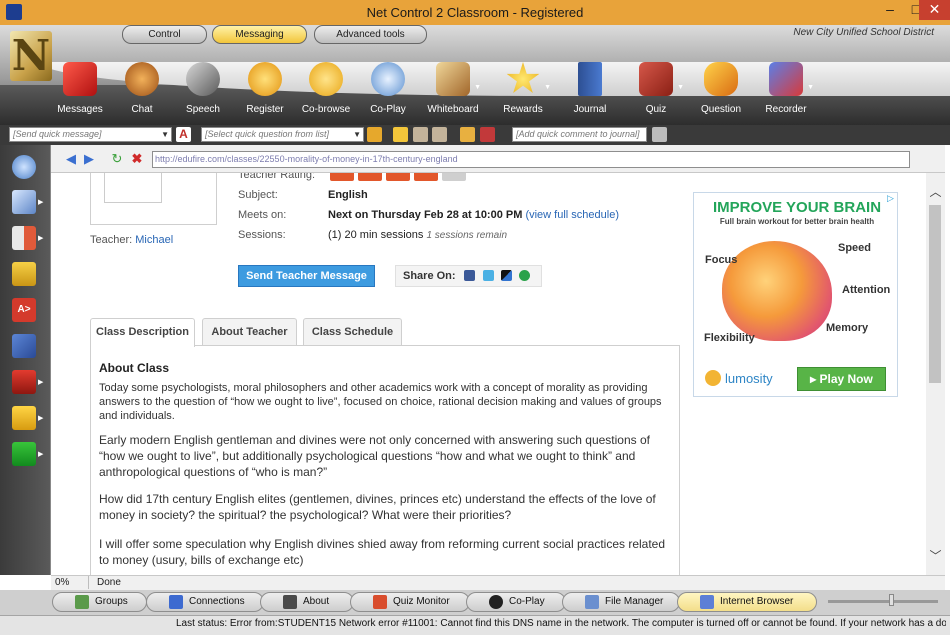  I want to click on tool-messages: Messages, so click(80, 88).